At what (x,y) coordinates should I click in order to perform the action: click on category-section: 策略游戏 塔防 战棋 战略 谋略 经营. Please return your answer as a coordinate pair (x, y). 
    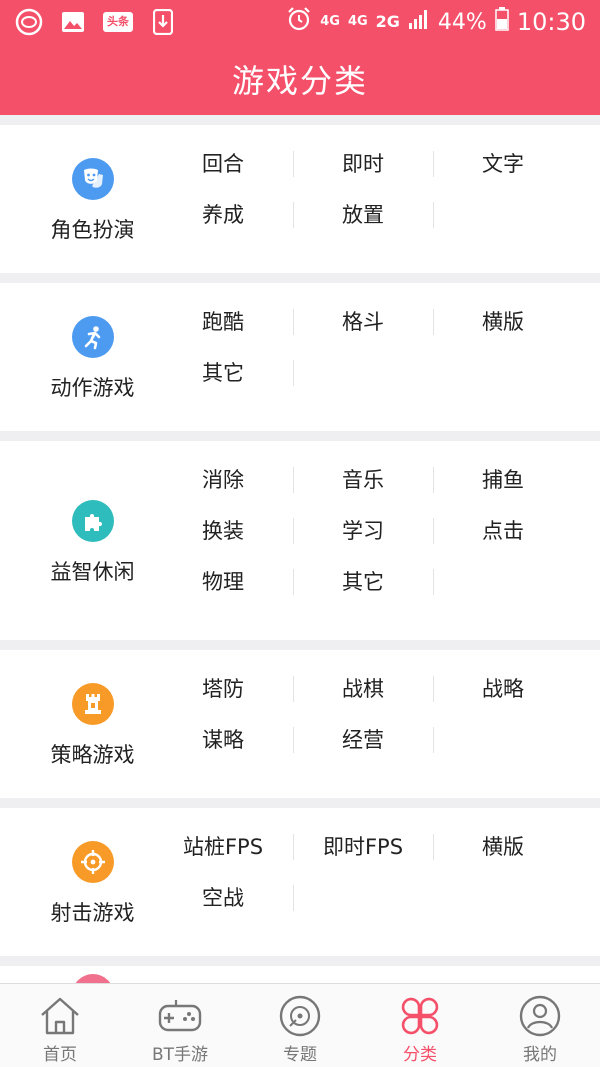
    Looking at the image, I should click on (300, 724).